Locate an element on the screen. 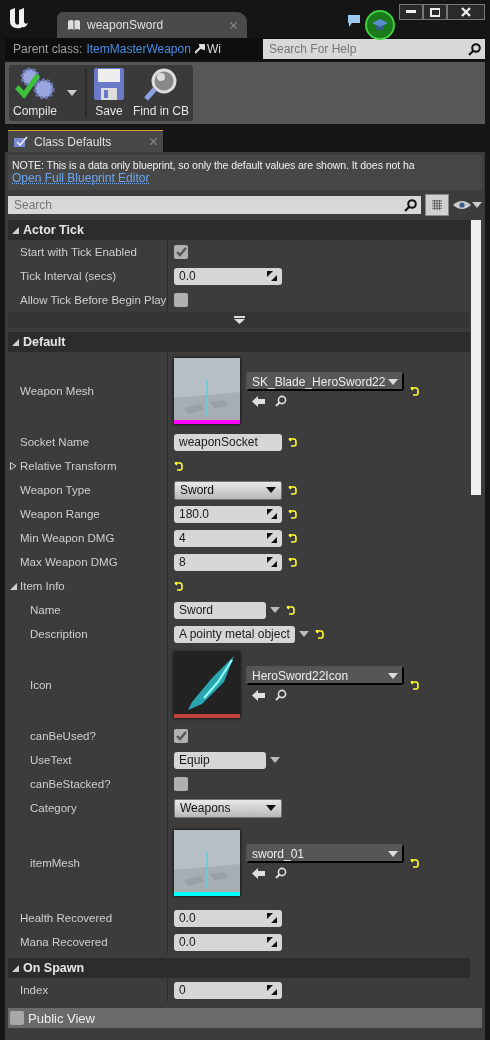 Image resolution: width=490 pixels, height=1040 pixels. find-button: Find in CB is located at coordinates (161, 93).